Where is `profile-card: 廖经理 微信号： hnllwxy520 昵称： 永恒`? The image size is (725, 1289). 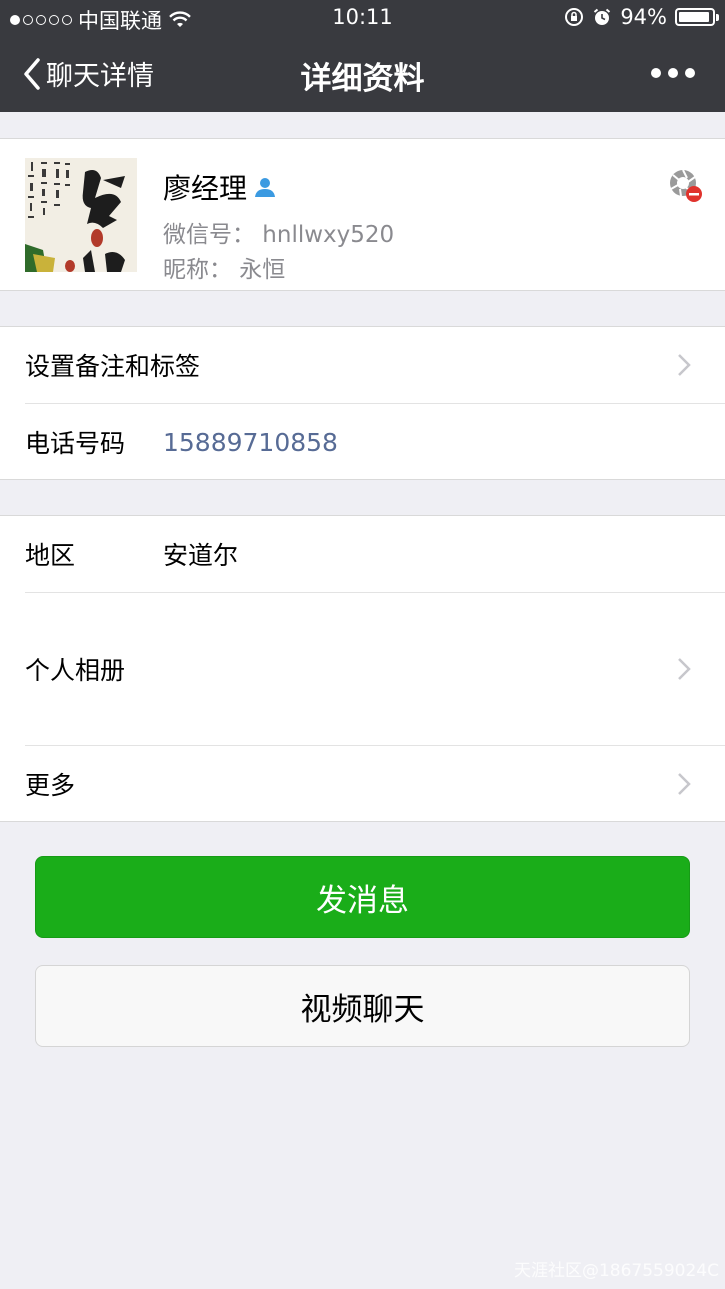
profile-card: 廖经理 微信号： hnllwxy520 昵称： 永恒 is located at coordinates (362, 214).